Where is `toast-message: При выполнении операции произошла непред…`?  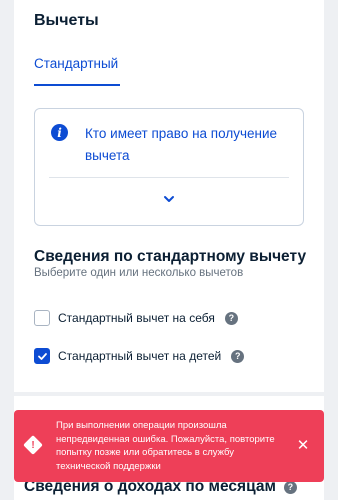
toast-message: При выполнении операции произошла непред… is located at coordinates (165, 446).